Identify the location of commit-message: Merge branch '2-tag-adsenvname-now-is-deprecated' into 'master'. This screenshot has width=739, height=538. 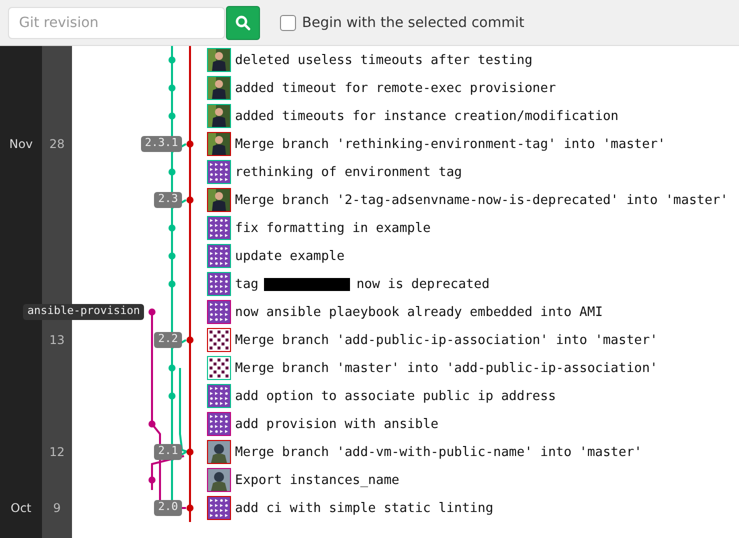
(481, 200).